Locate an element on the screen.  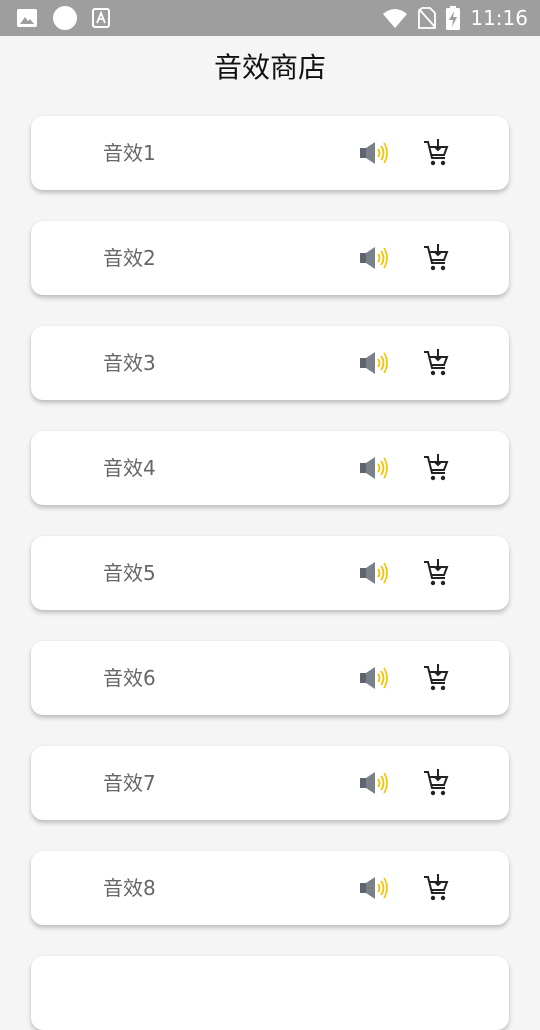
status-right-icons: 11:16 is located at coordinates (455, 18).